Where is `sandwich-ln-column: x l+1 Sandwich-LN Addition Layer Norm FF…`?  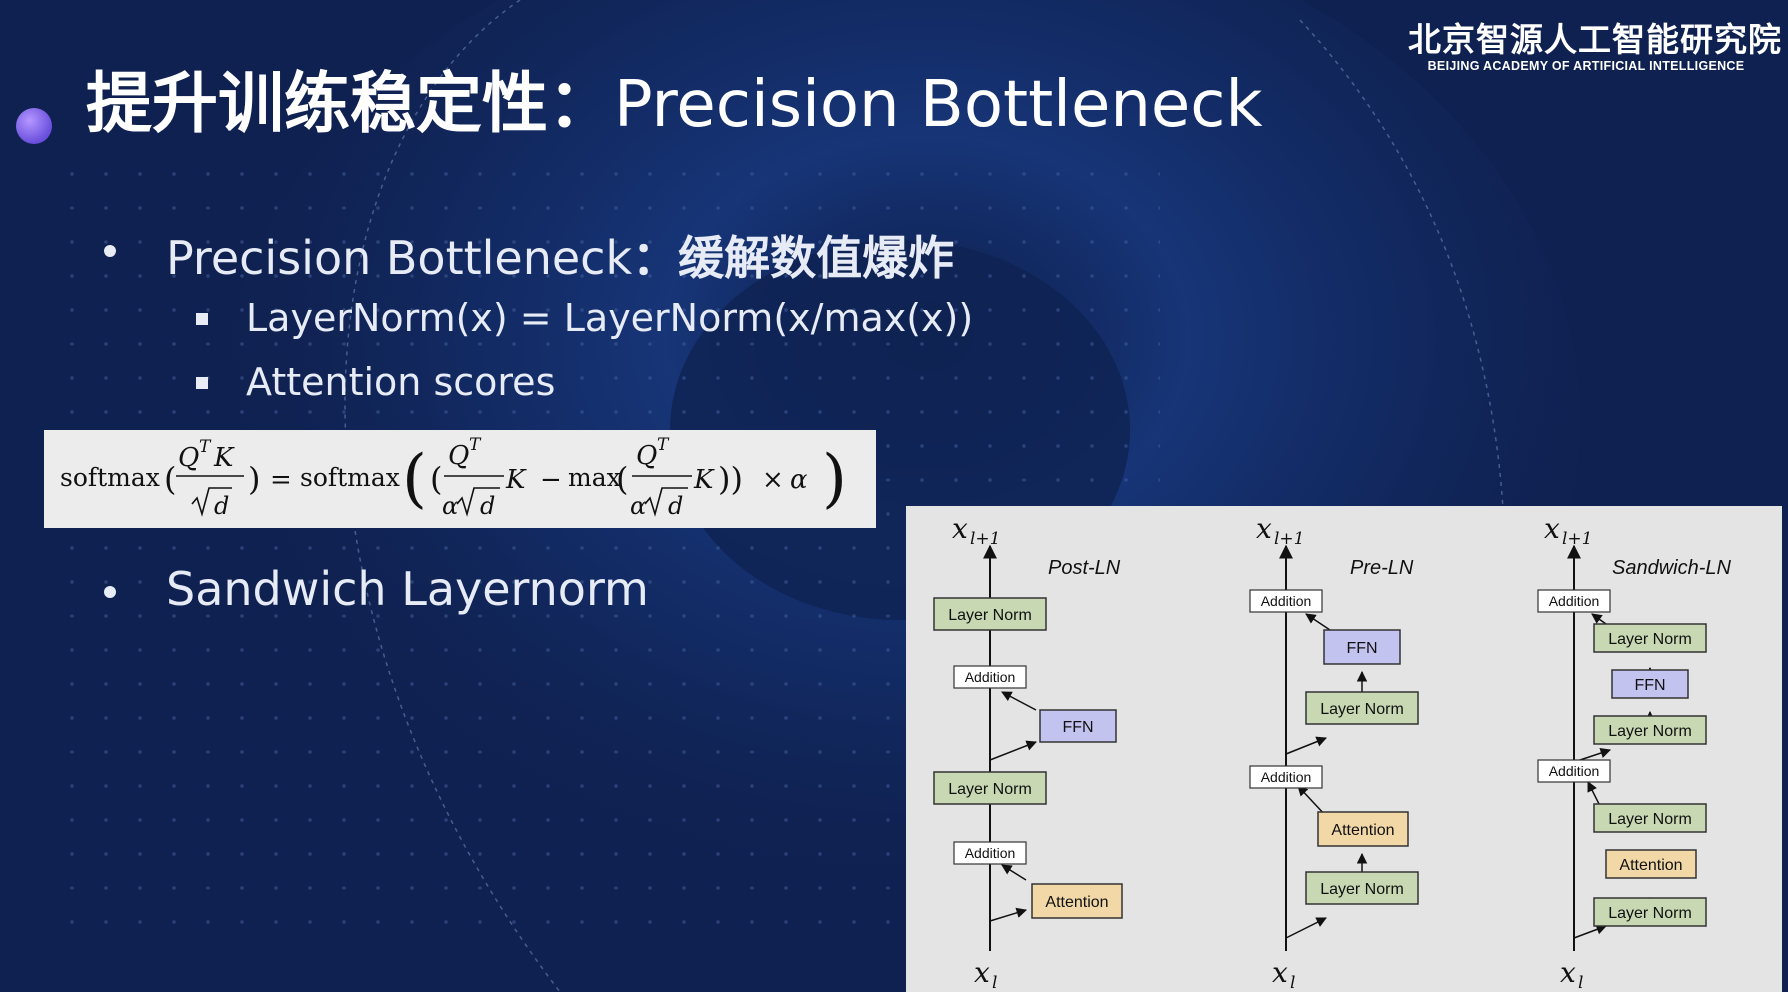
sandwich-ln-column: x l+1 Sandwich-LN Addition Layer Norm FF… is located at coordinates (1634, 752).